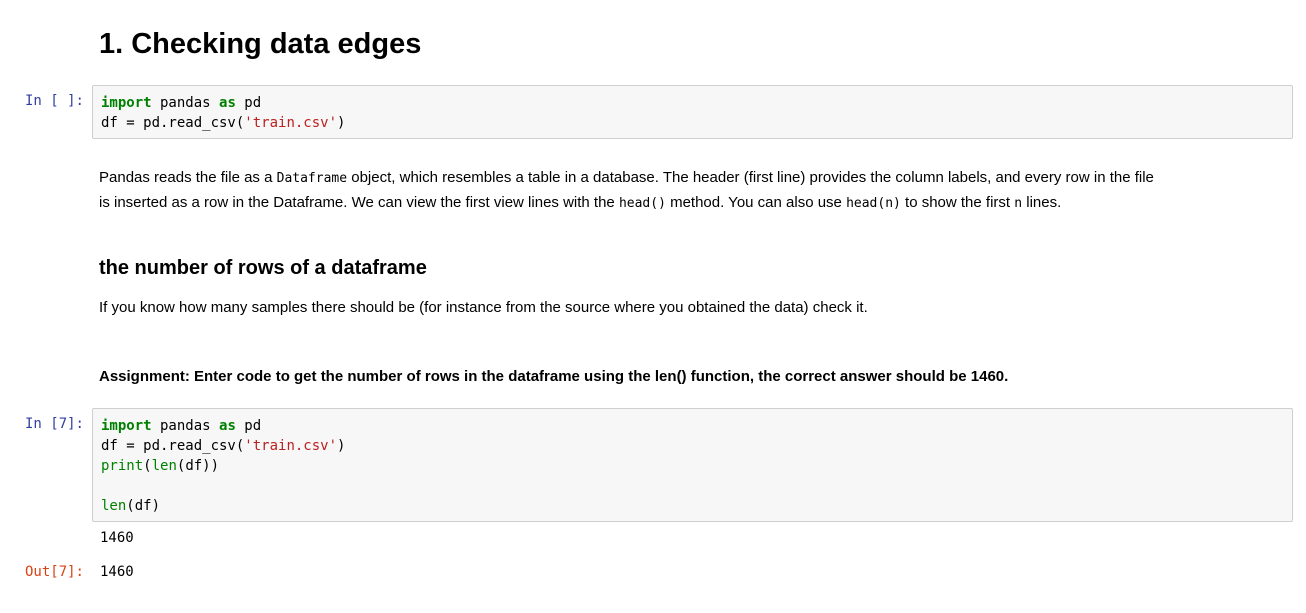 Image resolution: width=1306 pixels, height=613 pixels. Describe the element at coordinates (263, 268) in the screenshot. I see `subsection-heading: the number of rows of a dataframe` at that location.